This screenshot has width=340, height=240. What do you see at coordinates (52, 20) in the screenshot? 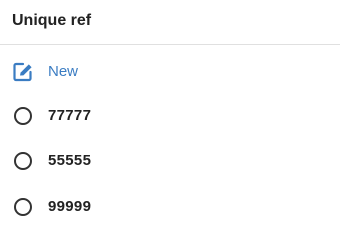
I see `panel-title: Unique ref` at bounding box center [52, 20].